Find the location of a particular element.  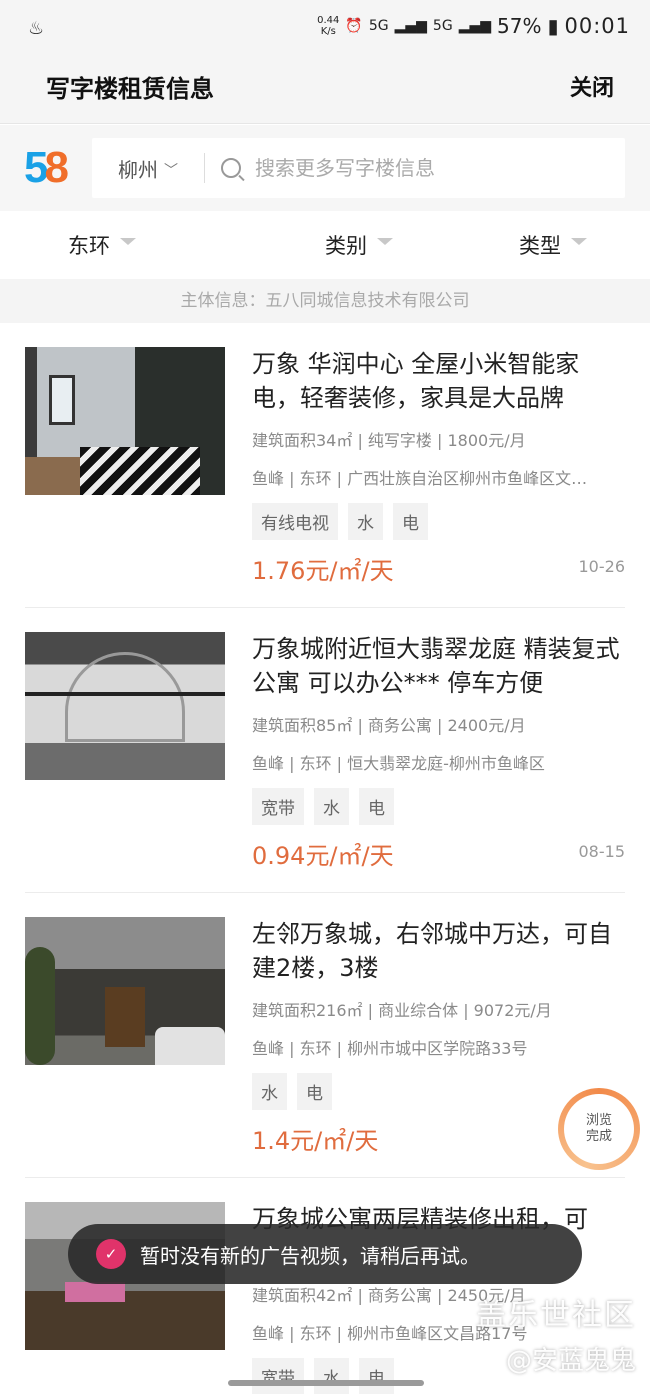

battery-icon: ▮ is located at coordinates (553, 26).